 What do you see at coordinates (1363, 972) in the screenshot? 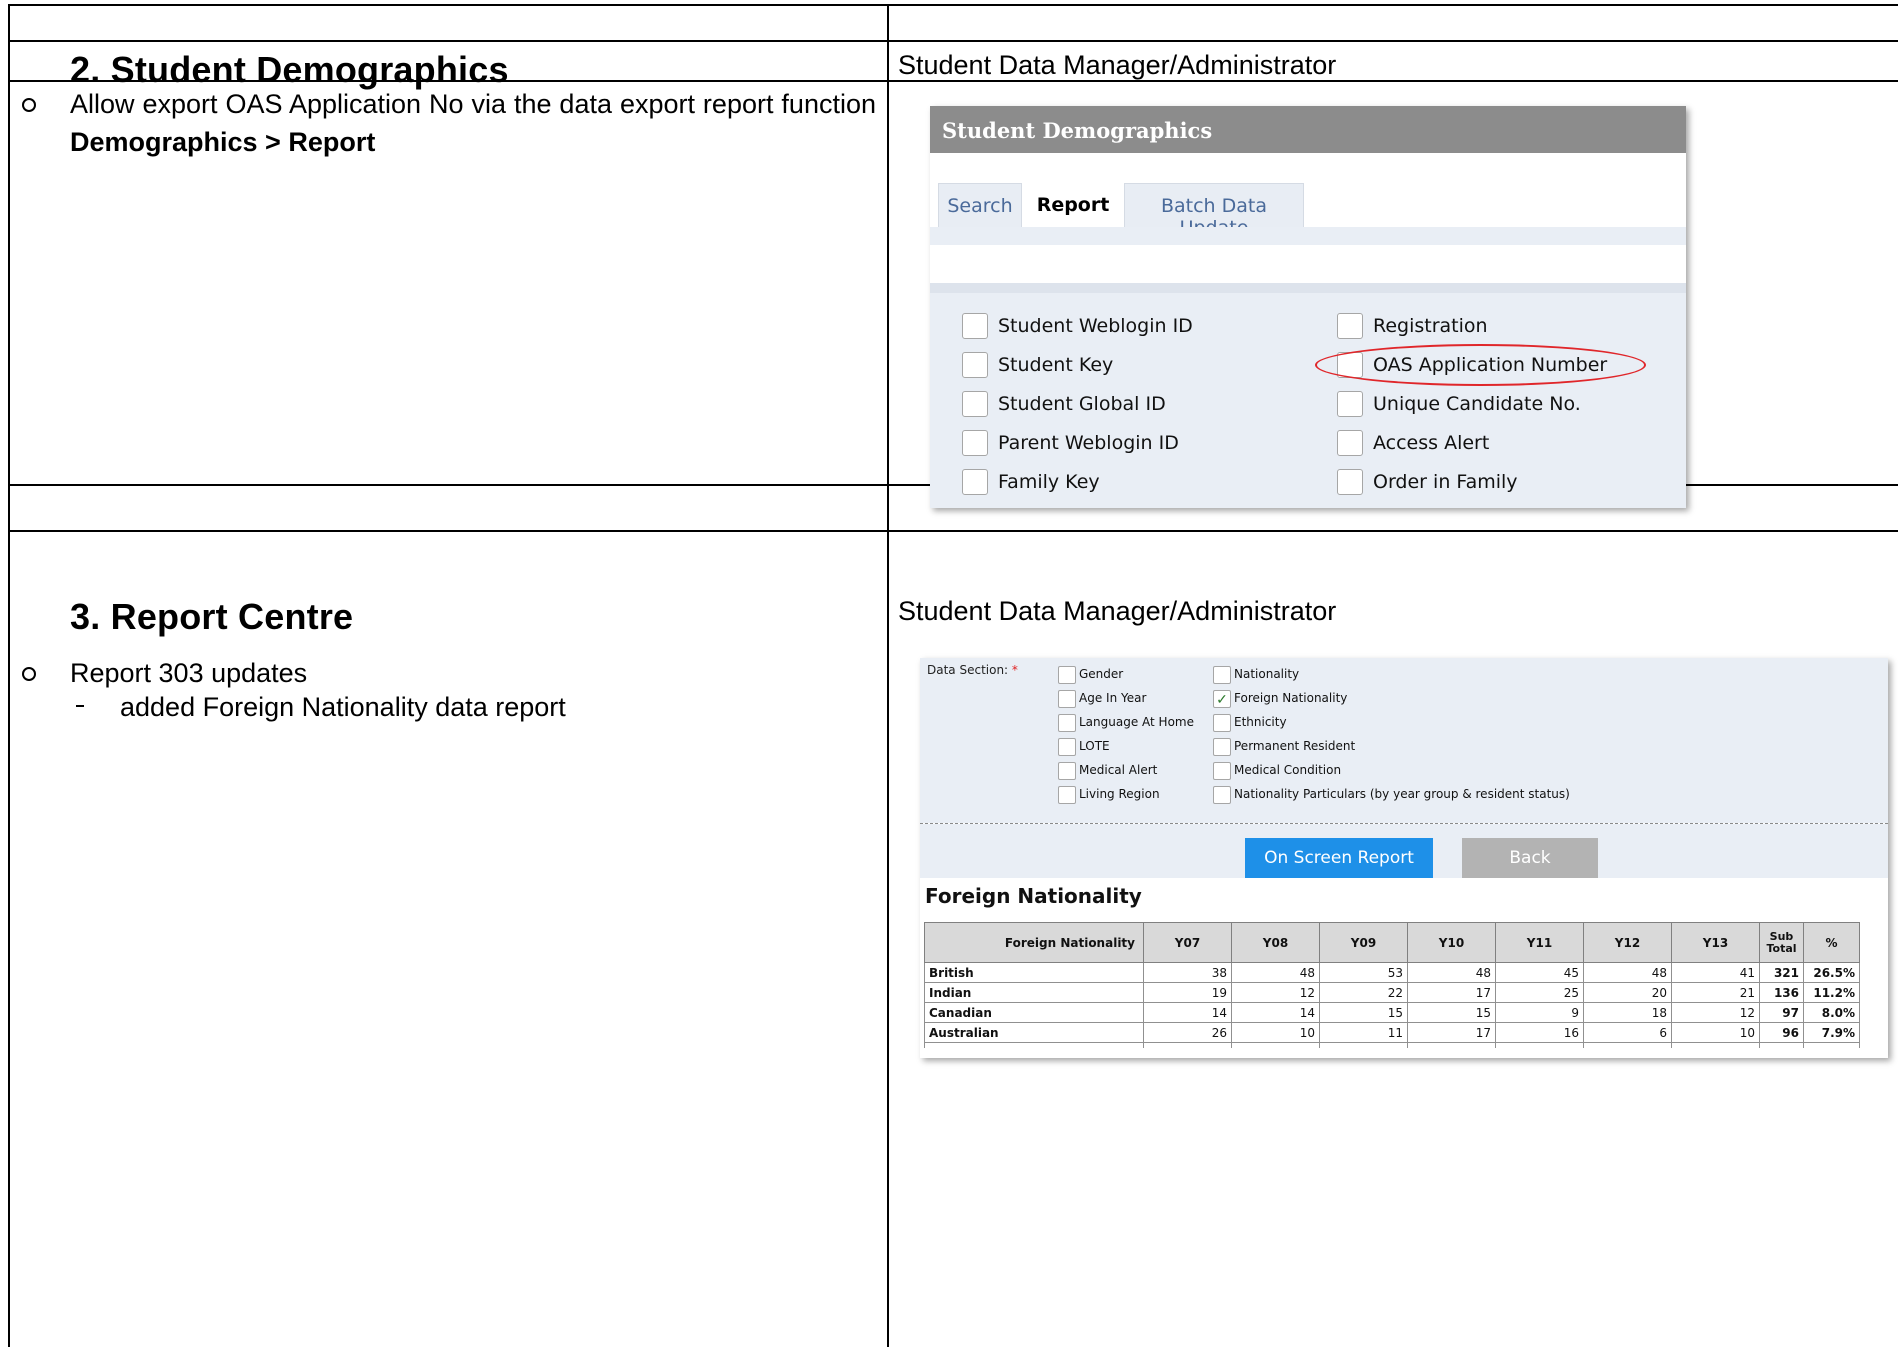
I see `table-cell: 53` at bounding box center [1363, 972].